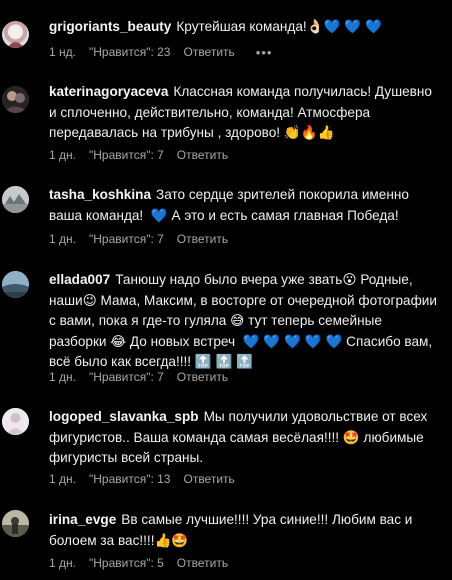  Describe the element at coordinates (108, 91) in the screenshot. I see `comment-username: katerinagoryaceva` at that location.